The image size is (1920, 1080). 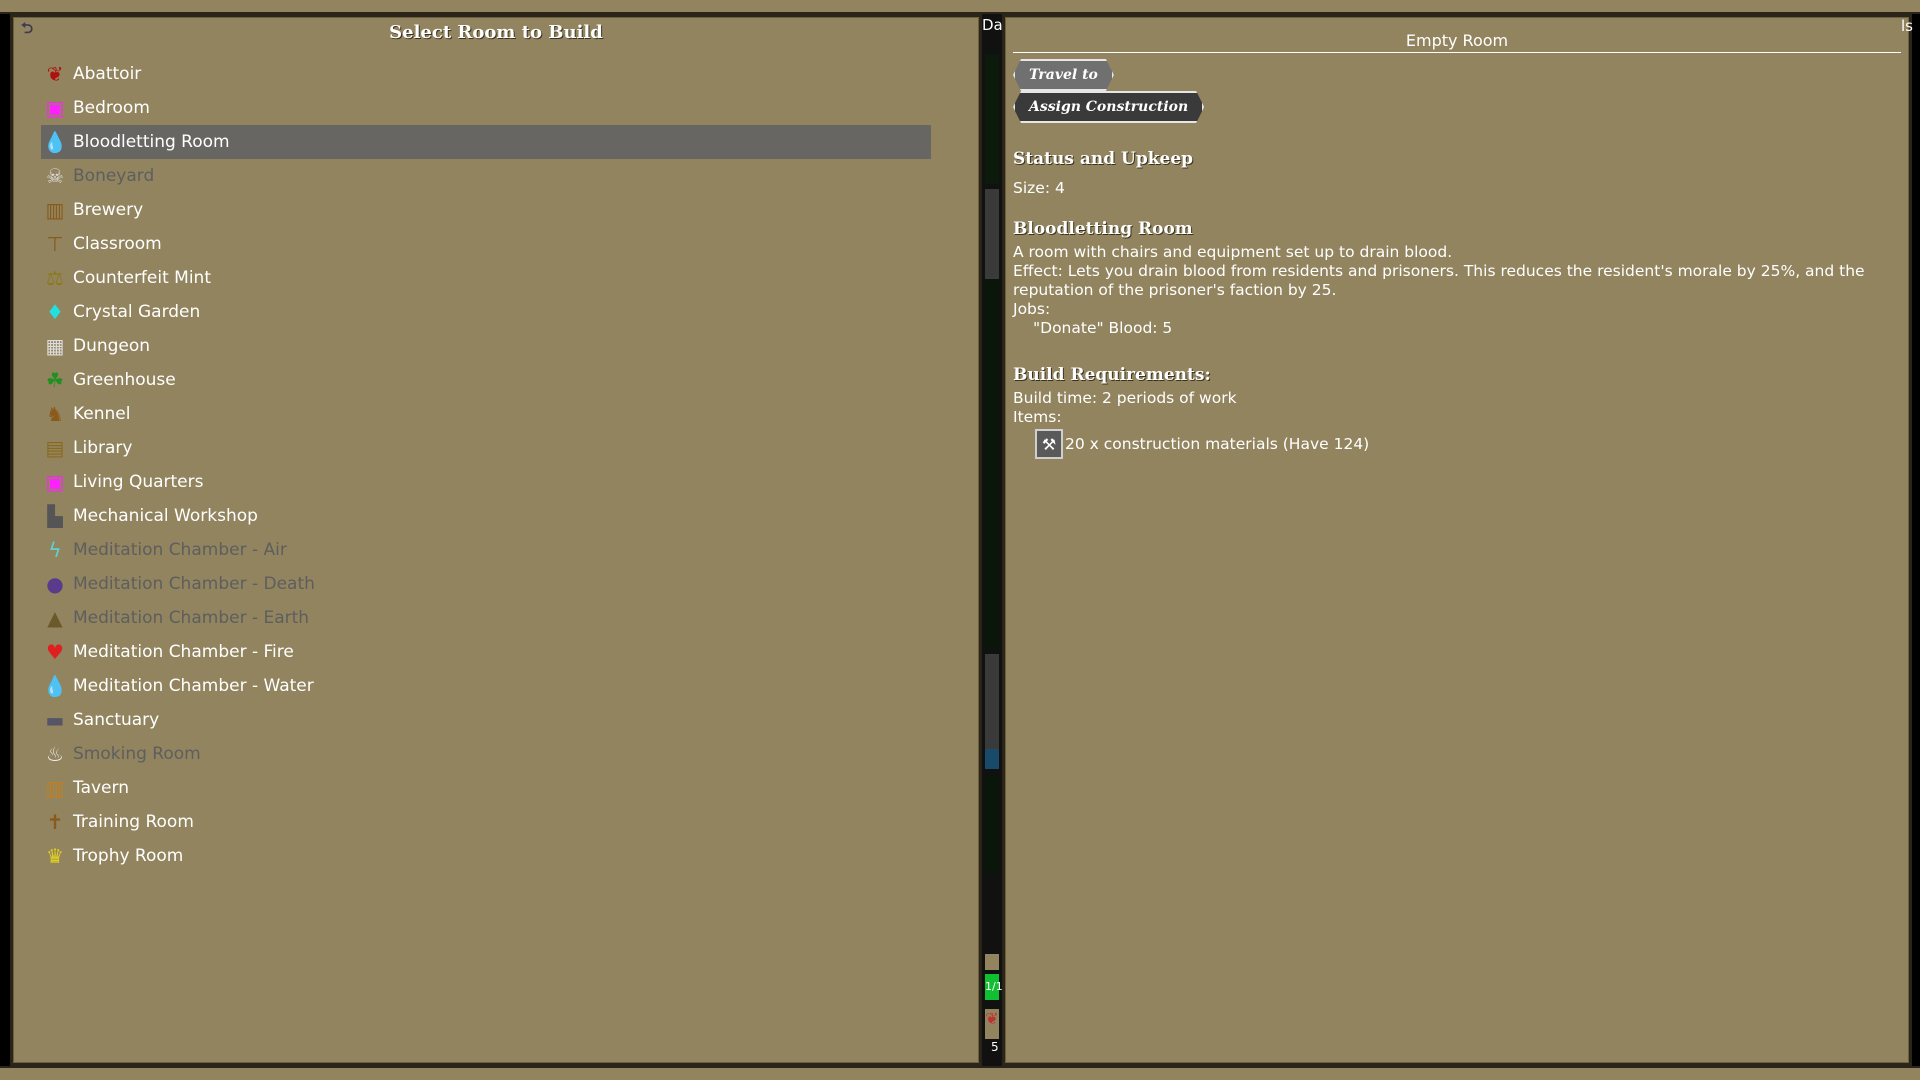 I want to click on counter-badge: 1/1, so click(x=994, y=987).